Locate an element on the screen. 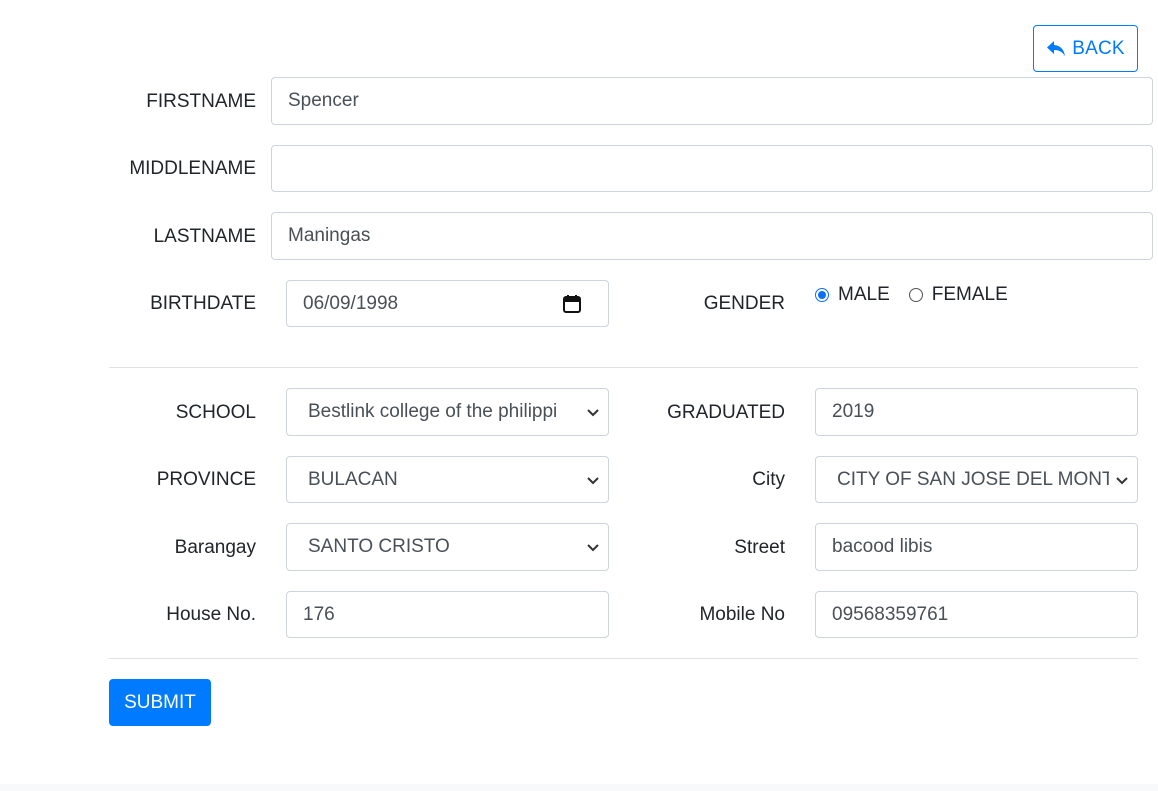  school-label: SCHOOL is located at coordinates (215, 412).